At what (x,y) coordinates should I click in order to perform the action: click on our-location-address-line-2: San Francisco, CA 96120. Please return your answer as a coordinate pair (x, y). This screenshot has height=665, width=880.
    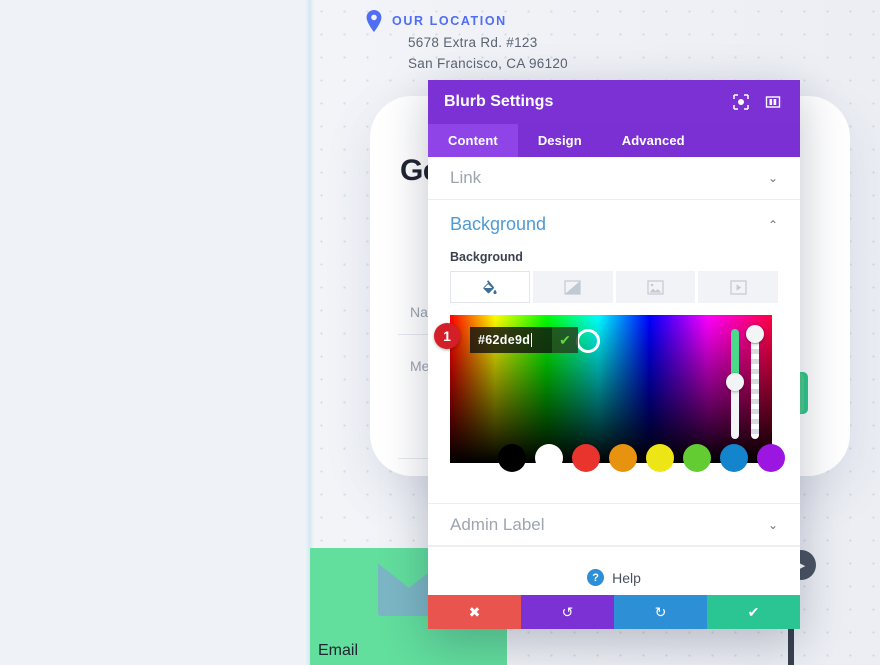
    Looking at the image, I should click on (488, 63).